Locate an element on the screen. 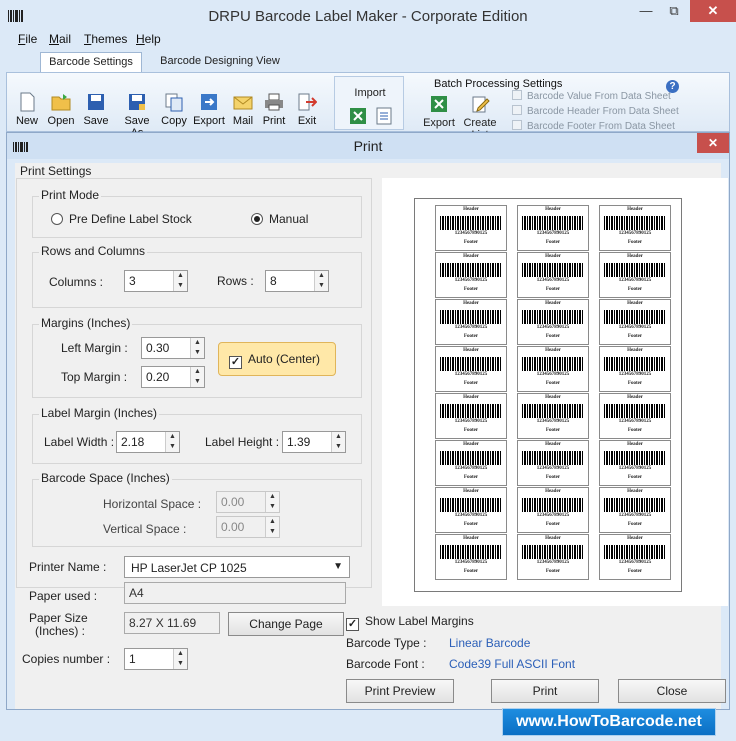 The height and width of the screenshot is (741, 736). rows-up-arrow-icon: ▲ is located at coordinates (321, 276).